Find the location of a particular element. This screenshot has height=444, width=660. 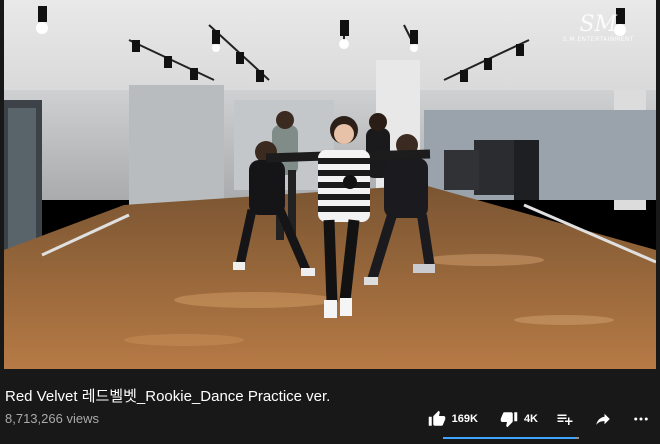

like-button: 169K is located at coordinates (453, 419).